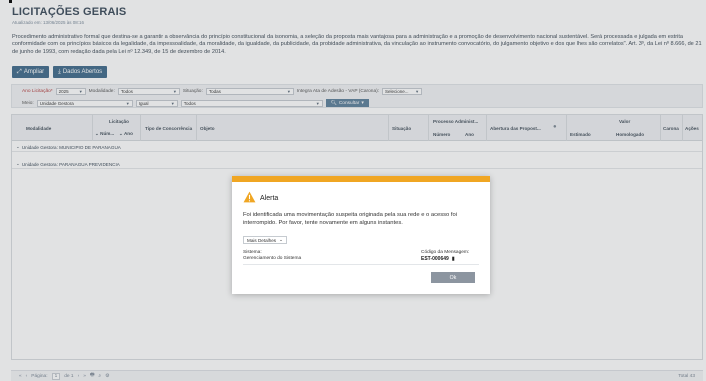 This screenshot has height=381, width=706. I want to click on modal-divider, so click(361, 264).